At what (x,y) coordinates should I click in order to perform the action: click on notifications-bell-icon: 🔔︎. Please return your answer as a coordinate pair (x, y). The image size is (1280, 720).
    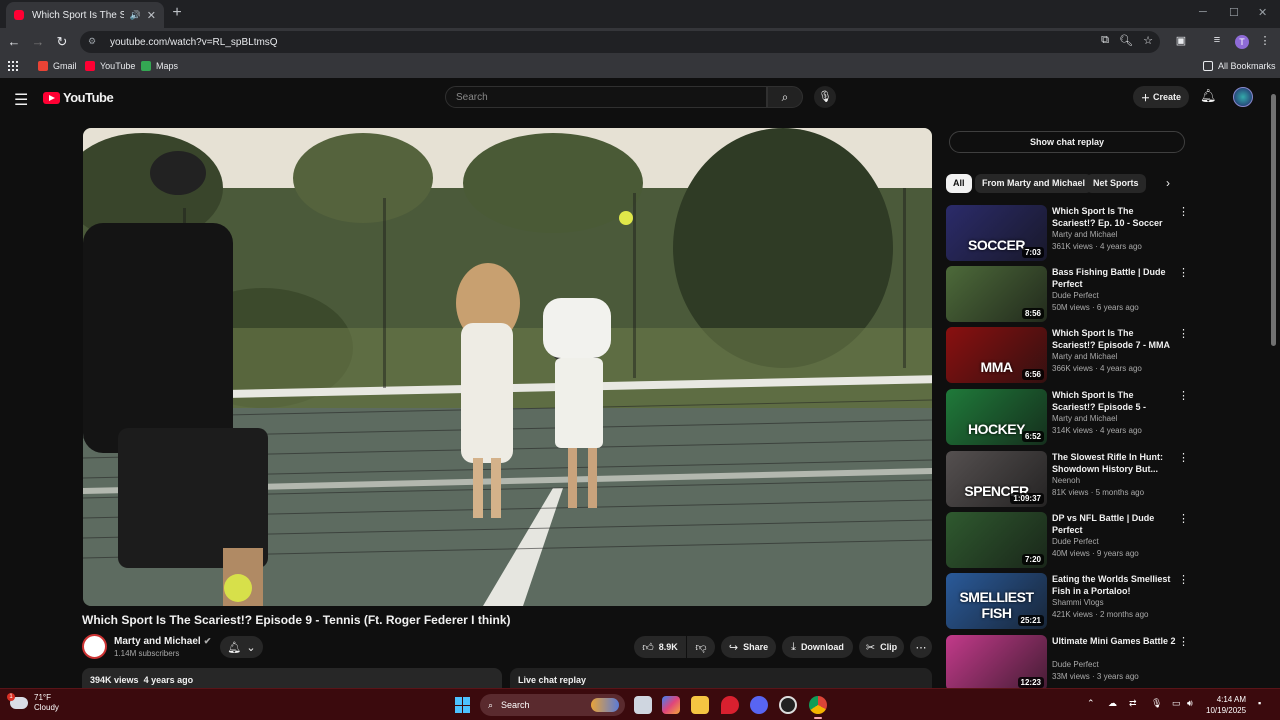
    Looking at the image, I should click on (1208, 96).